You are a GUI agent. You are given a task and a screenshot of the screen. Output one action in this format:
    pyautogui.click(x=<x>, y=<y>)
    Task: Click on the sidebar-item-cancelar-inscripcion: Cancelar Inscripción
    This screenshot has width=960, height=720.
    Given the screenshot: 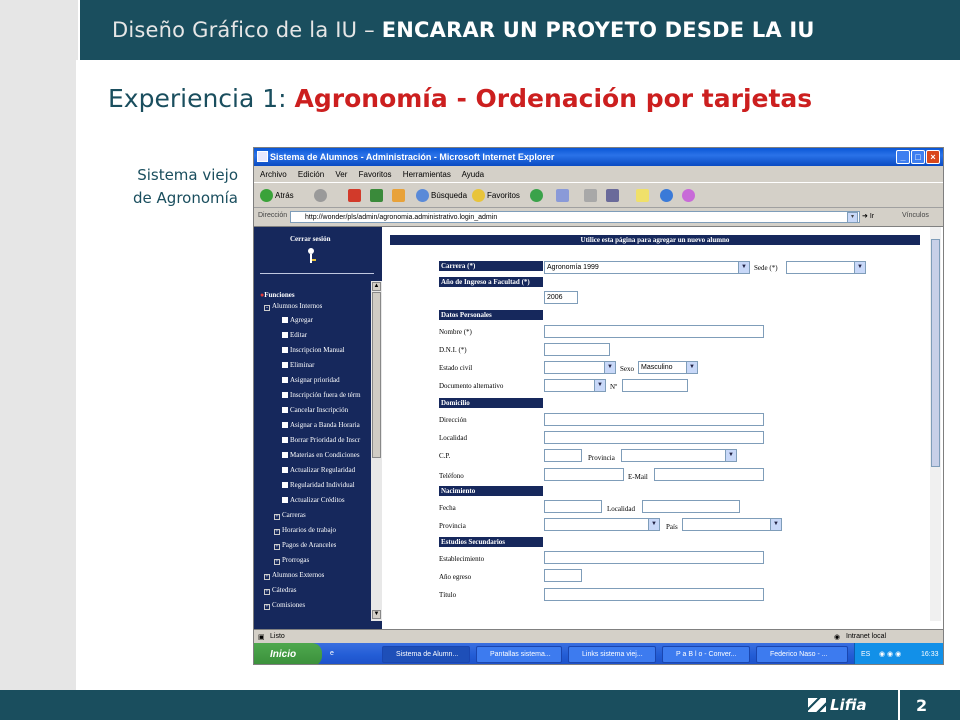 What is the action you would take?
    pyautogui.click(x=326, y=410)
    